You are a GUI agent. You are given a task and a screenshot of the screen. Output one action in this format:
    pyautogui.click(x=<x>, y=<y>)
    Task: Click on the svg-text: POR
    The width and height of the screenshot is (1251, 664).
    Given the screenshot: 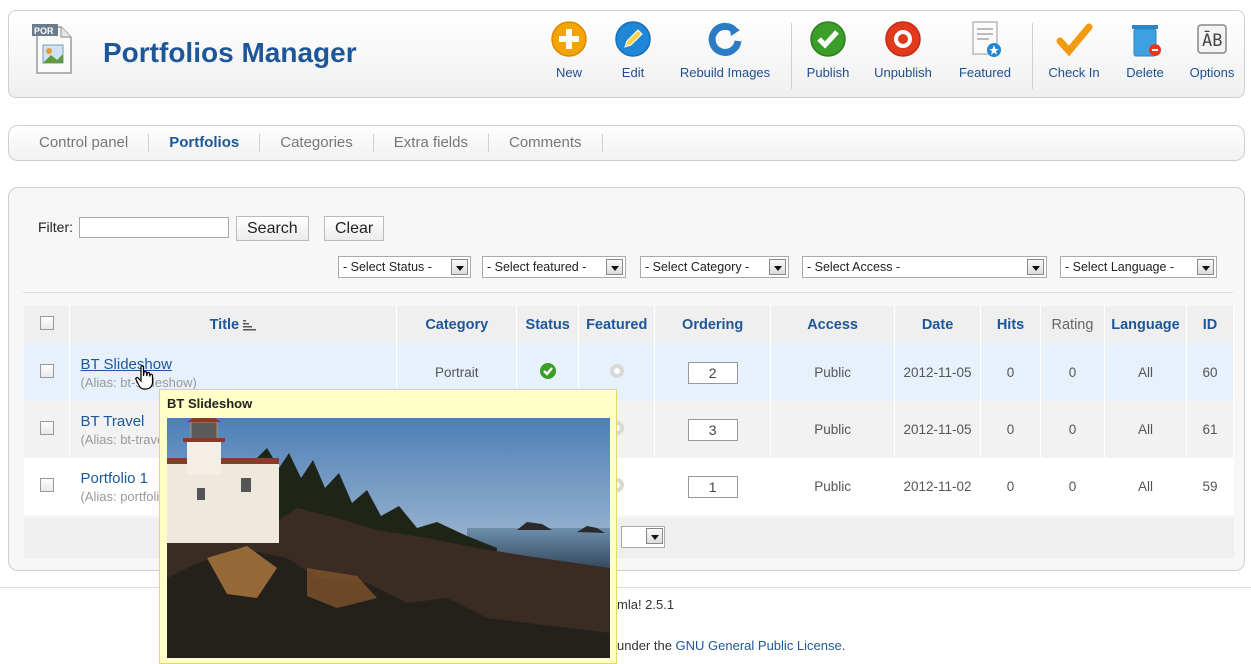 What is the action you would take?
    pyautogui.click(x=44, y=31)
    